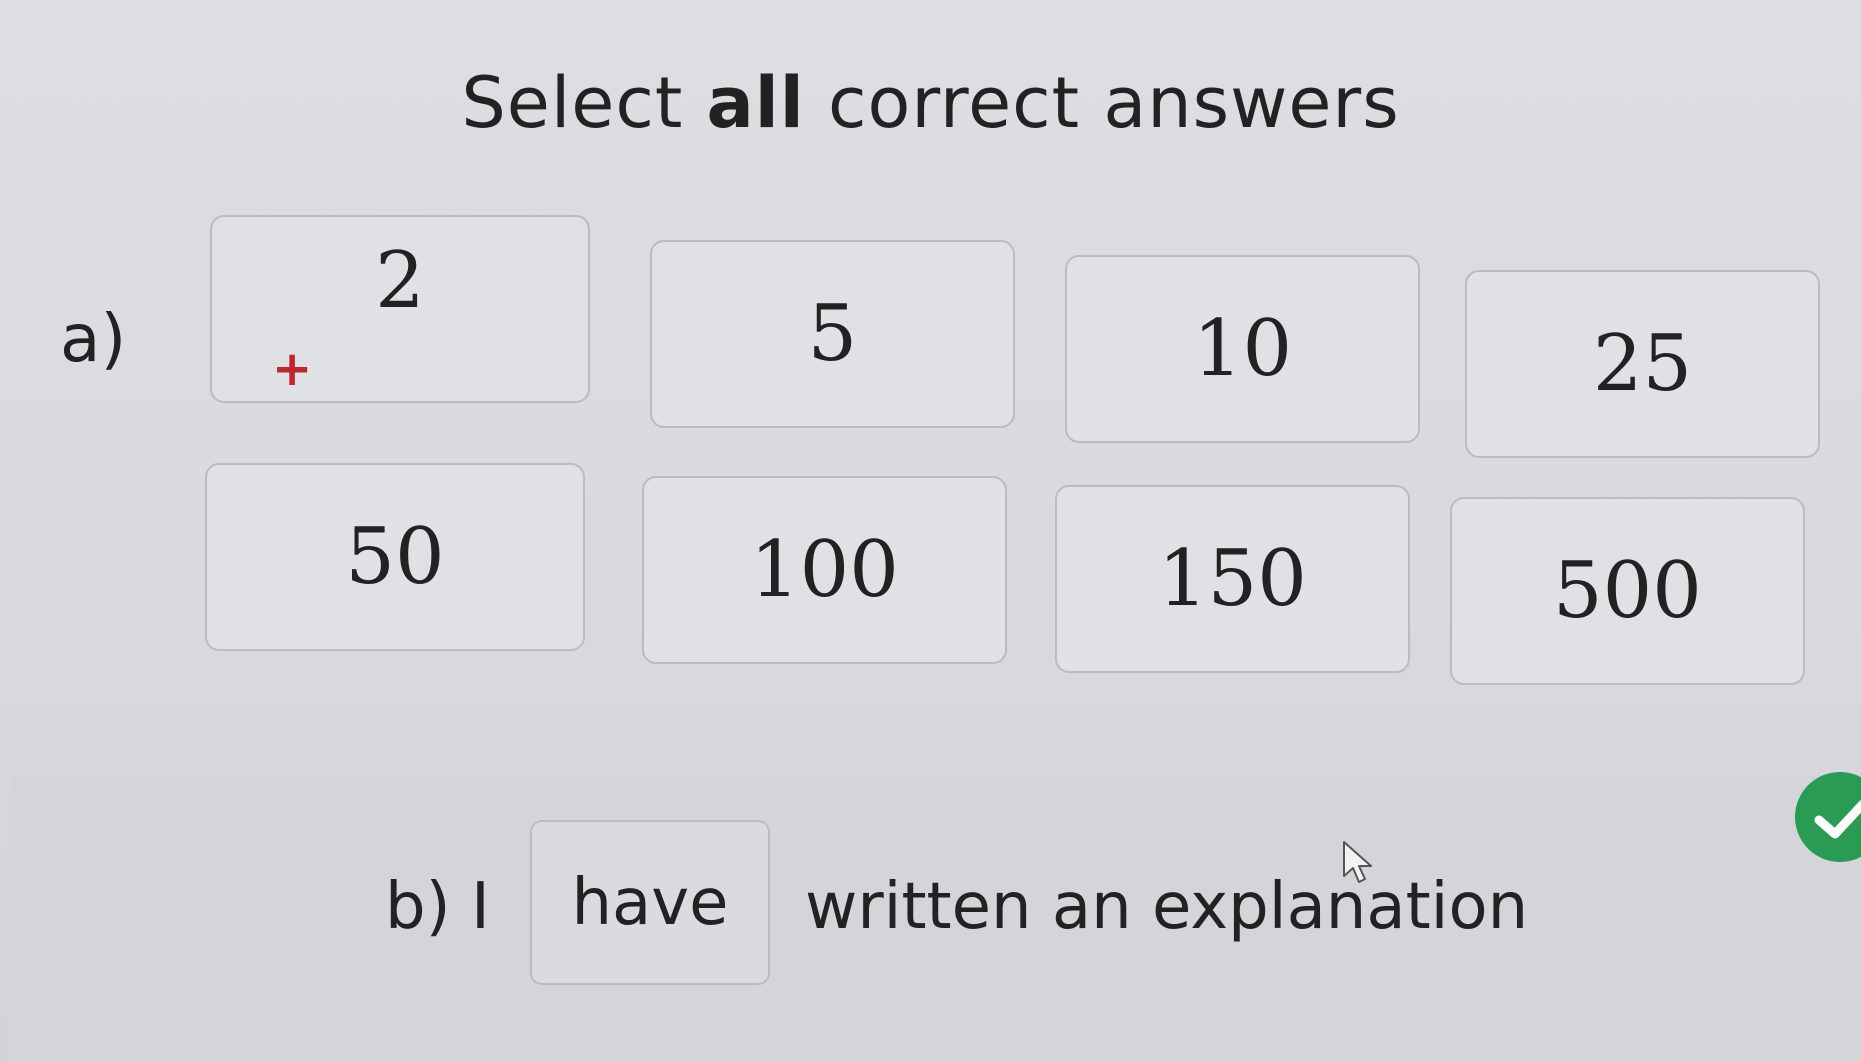  I want to click on have-choice-box: have, so click(650, 902).